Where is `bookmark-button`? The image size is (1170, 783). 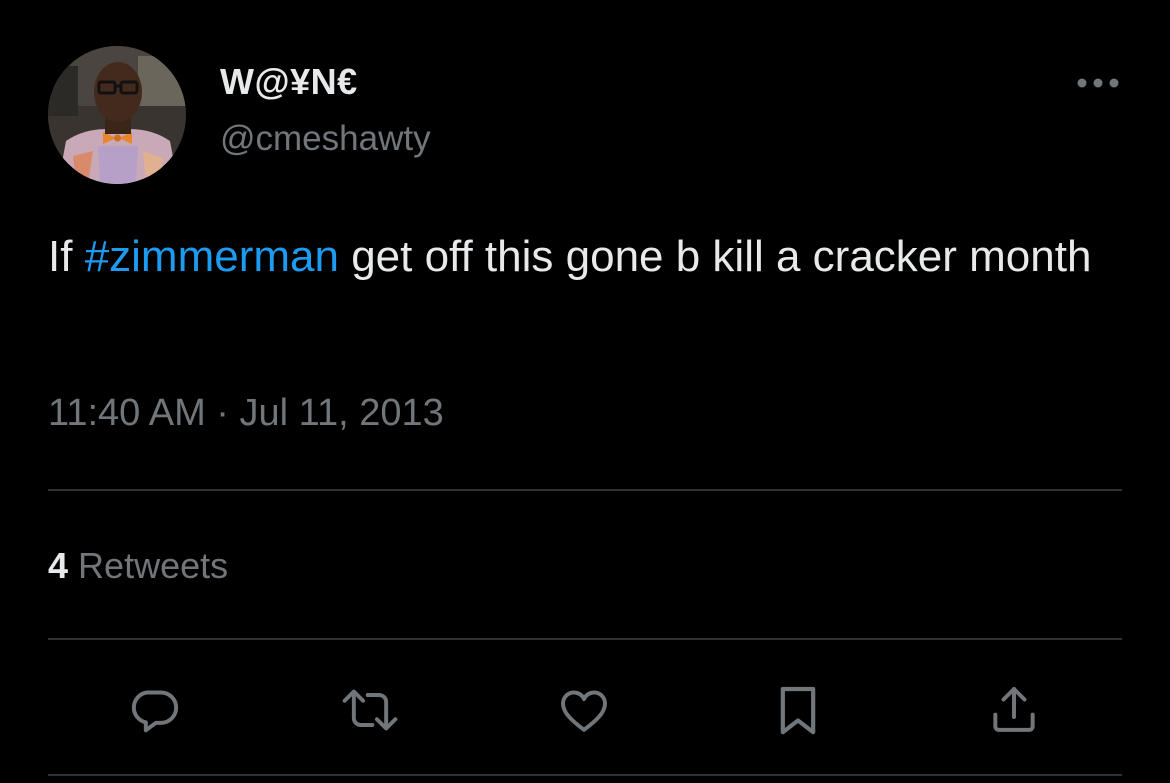 bookmark-button is located at coordinates (798, 710).